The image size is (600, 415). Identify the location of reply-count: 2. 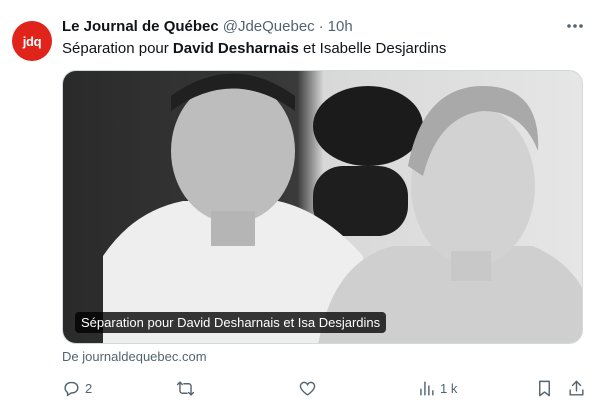
(89, 388).